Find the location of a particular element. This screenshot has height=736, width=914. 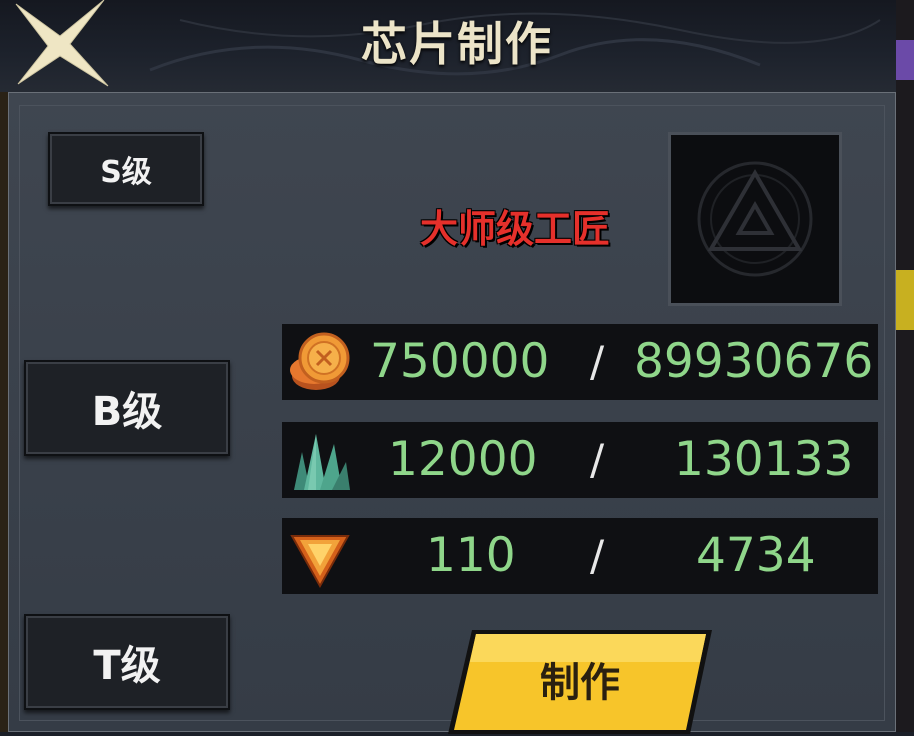

crystal-required: 12000 is located at coordinates (463, 459).